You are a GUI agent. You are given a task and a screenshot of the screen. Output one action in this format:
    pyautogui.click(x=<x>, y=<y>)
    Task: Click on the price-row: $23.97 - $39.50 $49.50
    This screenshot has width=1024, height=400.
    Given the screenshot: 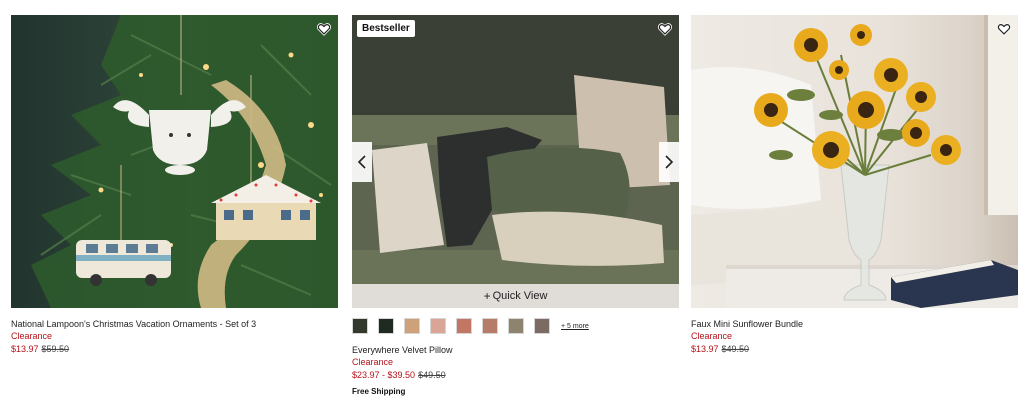 What is the action you would take?
    pyautogui.click(x=399, y=375)
    